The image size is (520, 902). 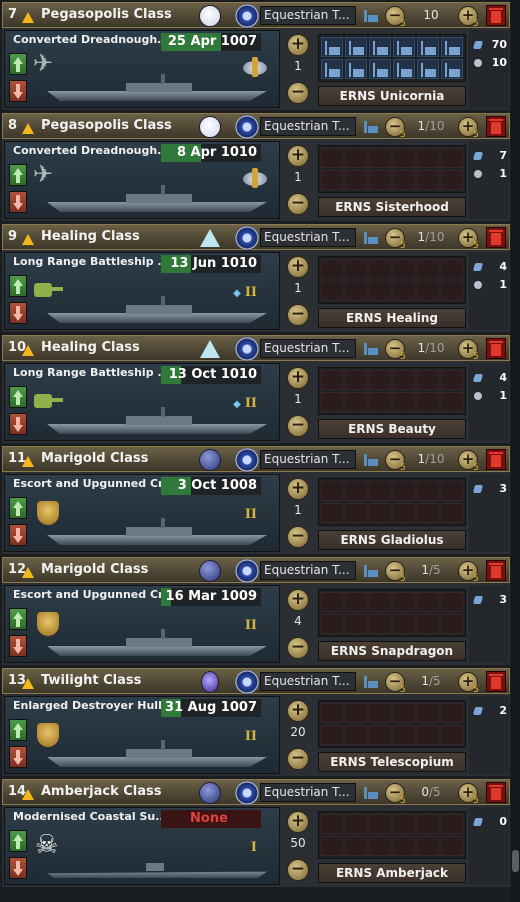 I want to click on runs-total: /10, so click(x=435, y=348).